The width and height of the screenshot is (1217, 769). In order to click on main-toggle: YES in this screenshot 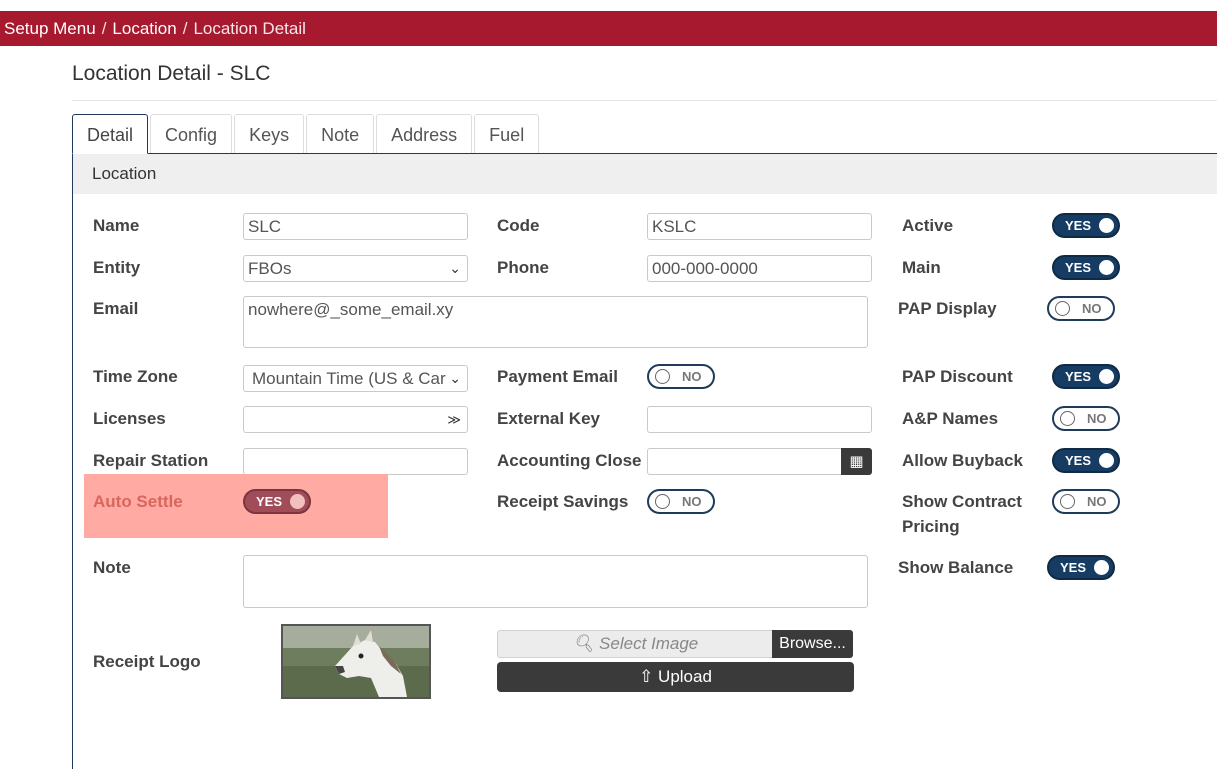, I will do `click(1086, 267)`.